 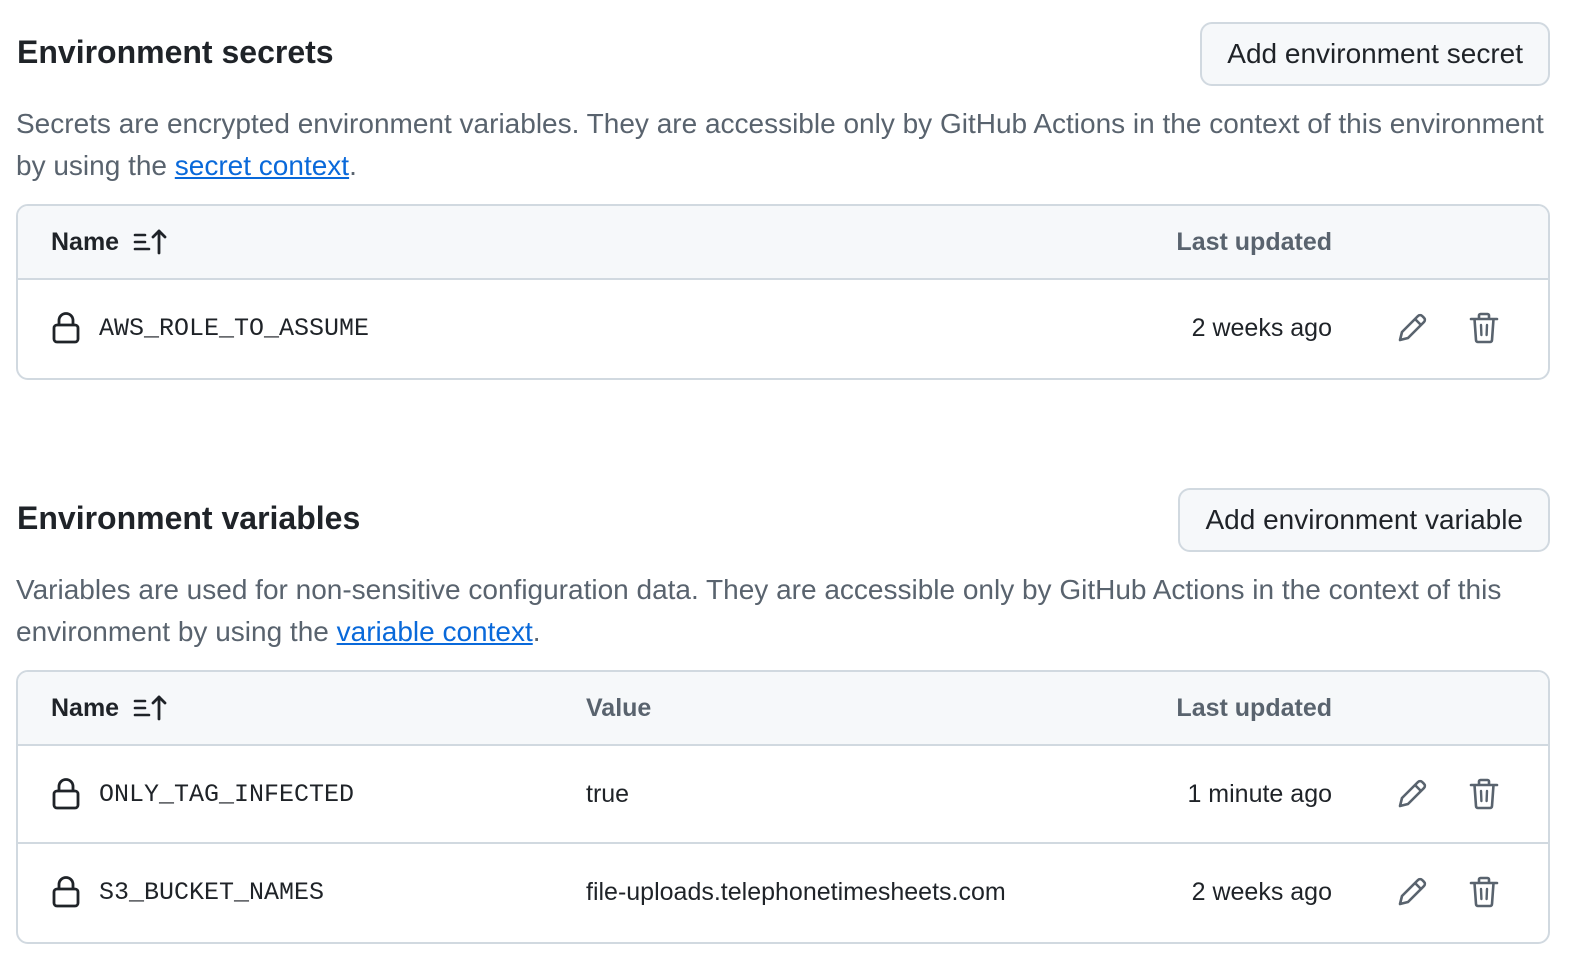 I want to click on variables-description-suffix: ., so click(x=536, y=631).